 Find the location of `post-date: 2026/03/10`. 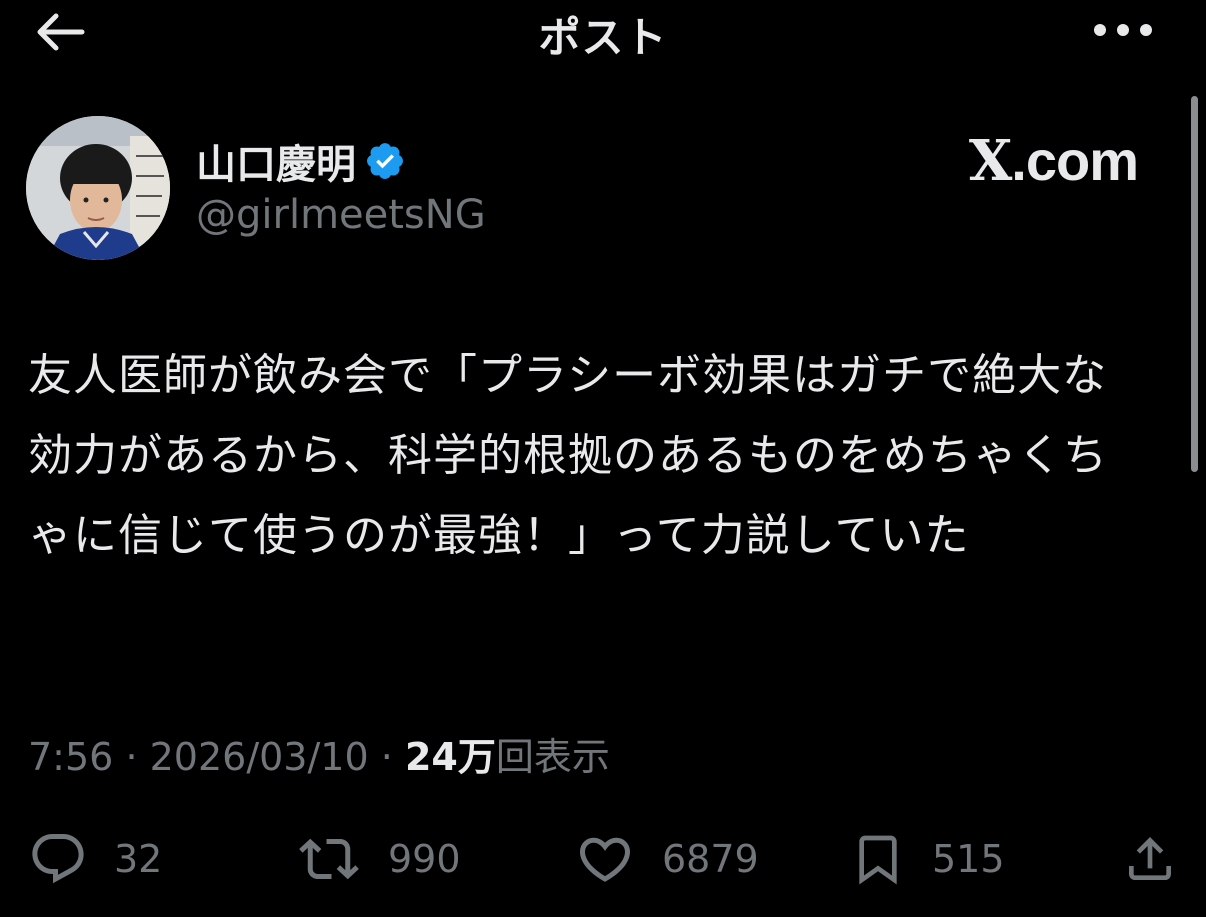

post-date: 2026/03/10 is located at coordinates (259, 757).